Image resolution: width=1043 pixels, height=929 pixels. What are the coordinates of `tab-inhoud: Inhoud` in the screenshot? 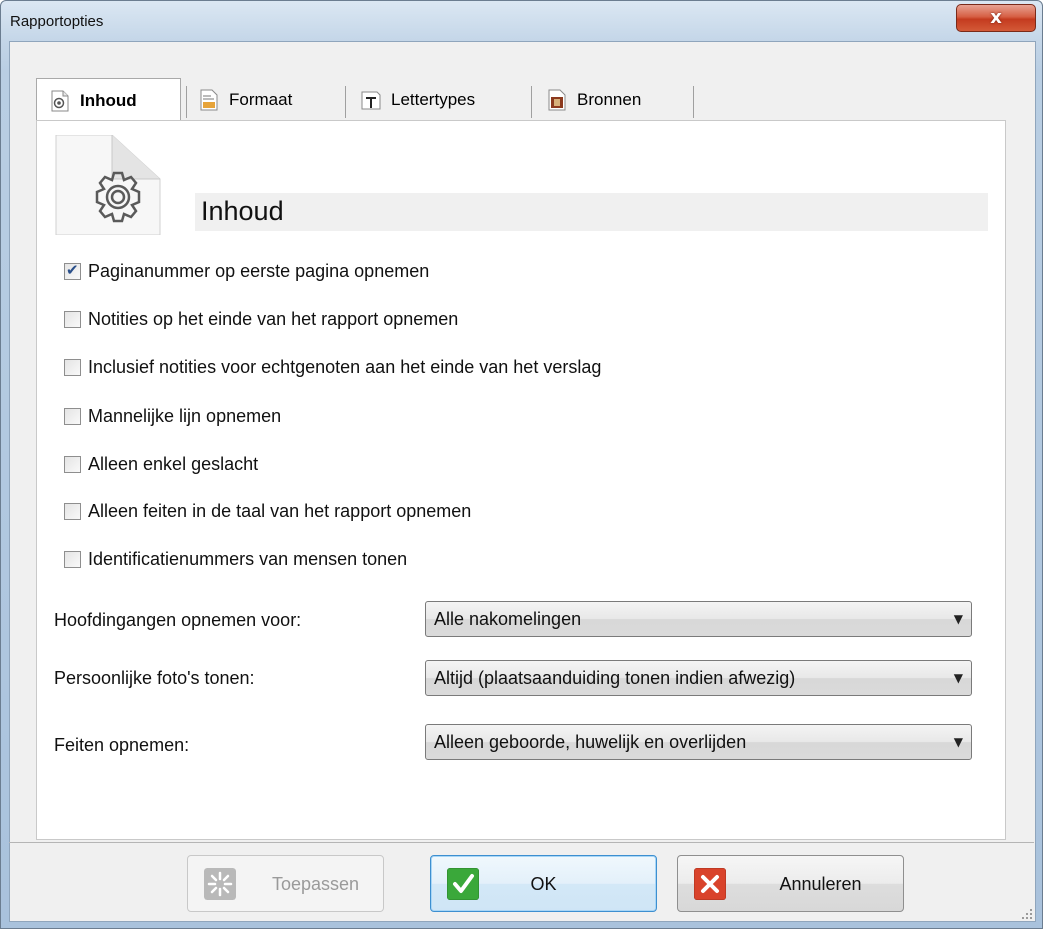 It's located at (108, 100).